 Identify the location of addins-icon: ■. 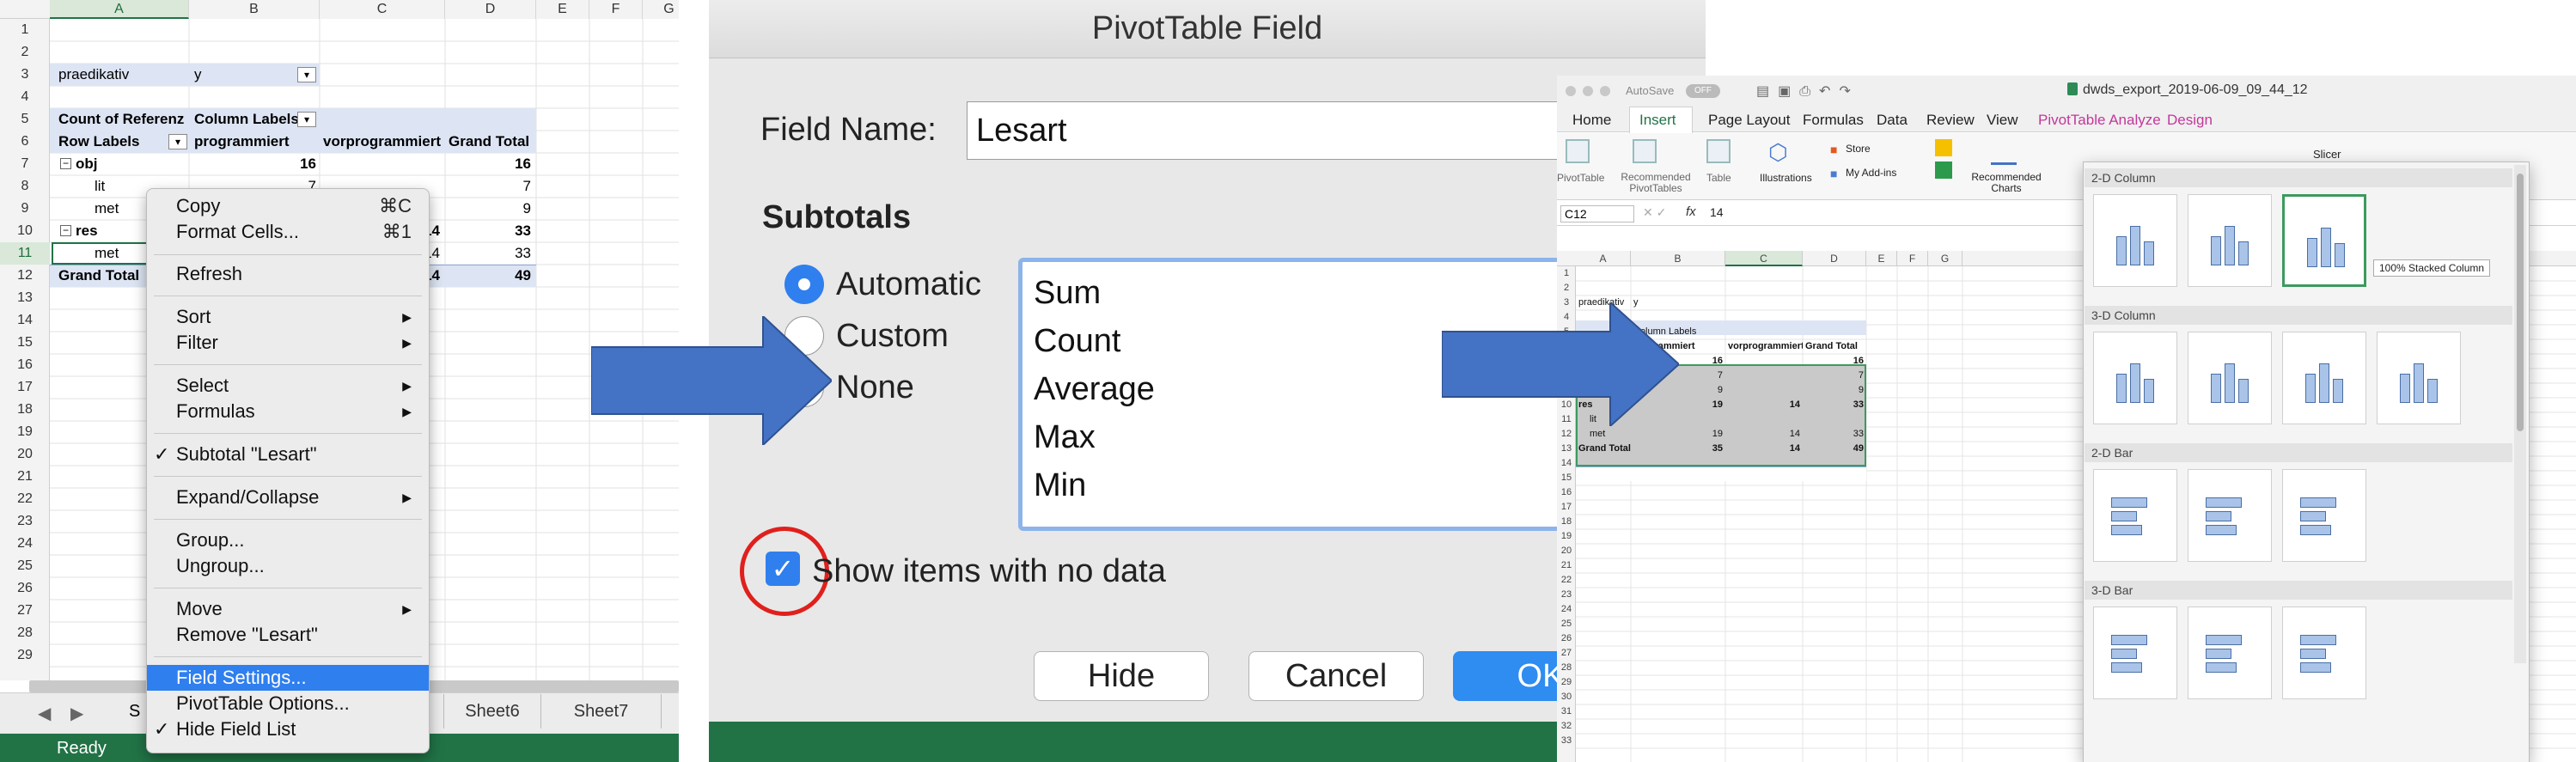
(1833, 173).